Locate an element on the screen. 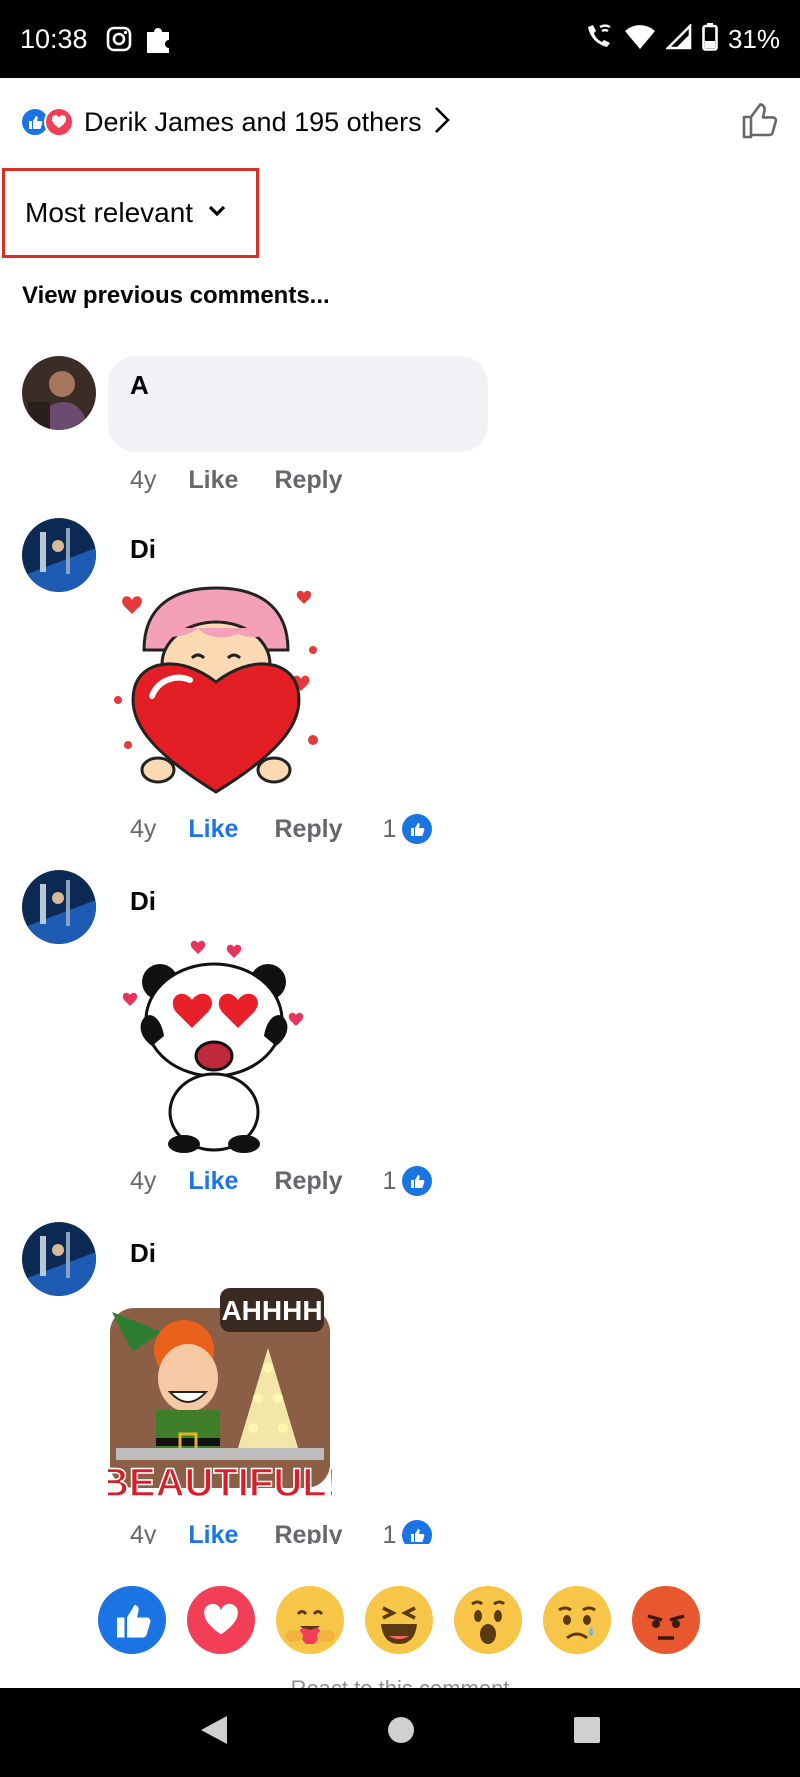 This screenshot has width=800, height=1777. love-reaction-icon is located at coordinates (59, 122).